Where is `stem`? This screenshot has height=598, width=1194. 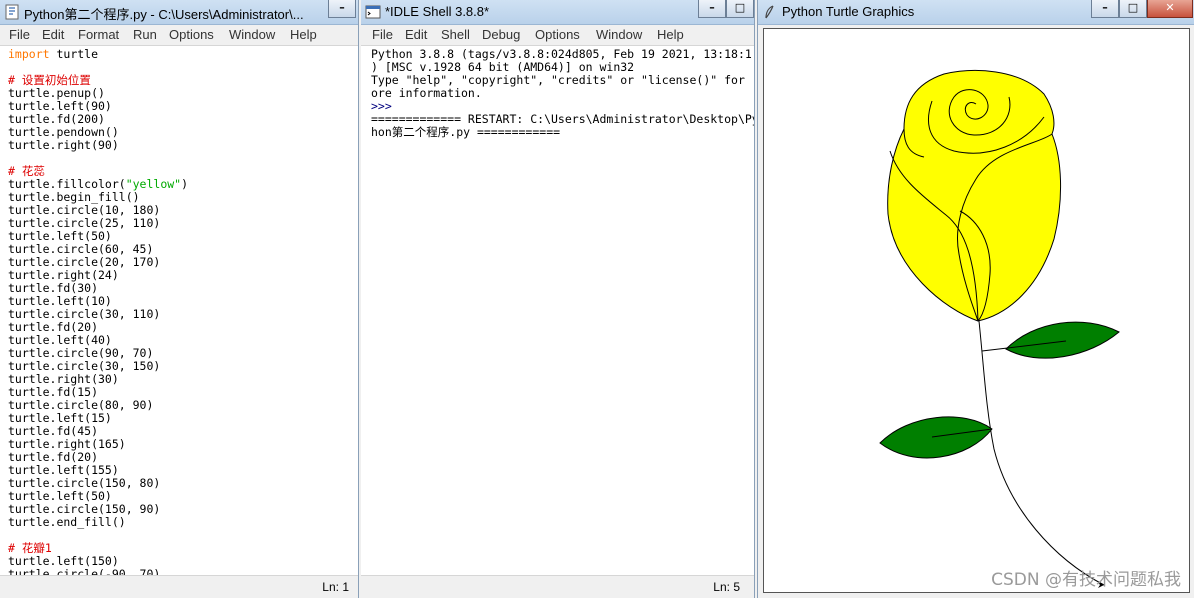 stem is located at coordinates (1041, 453).